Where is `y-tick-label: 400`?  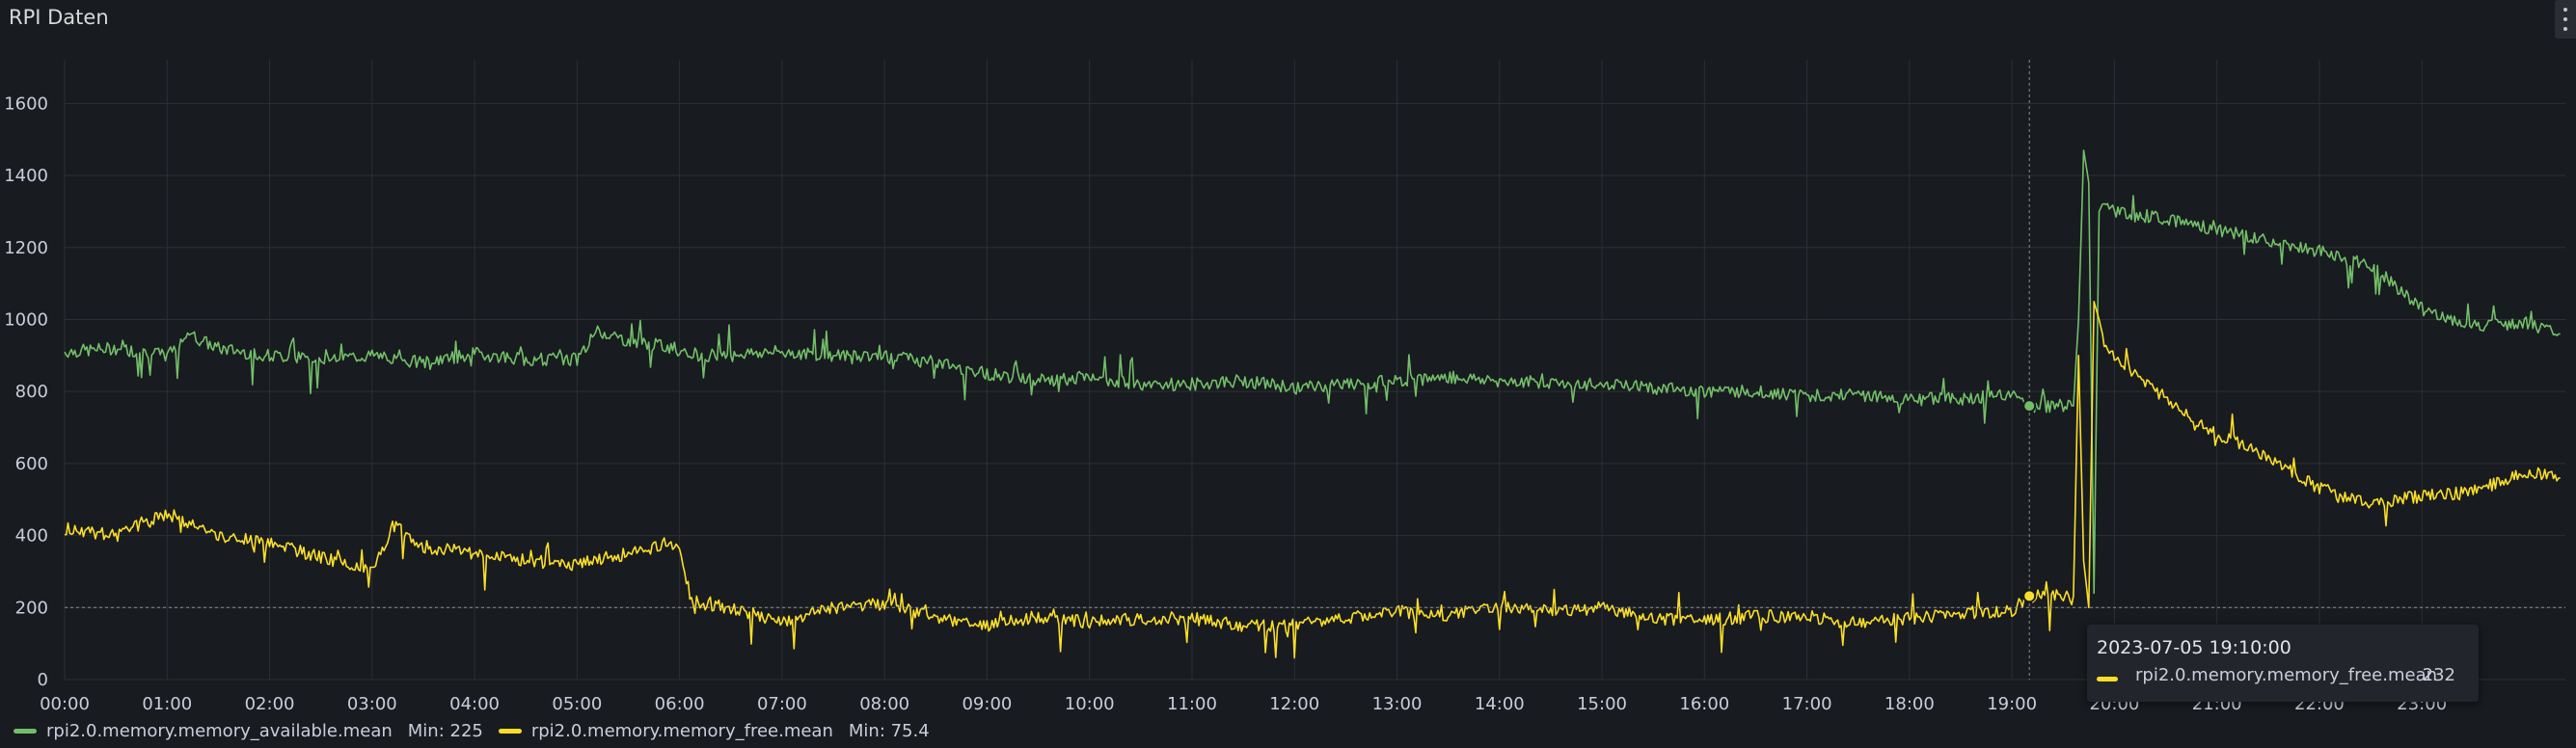
y-tick-label: 400 is located at coordinates (31, 536).